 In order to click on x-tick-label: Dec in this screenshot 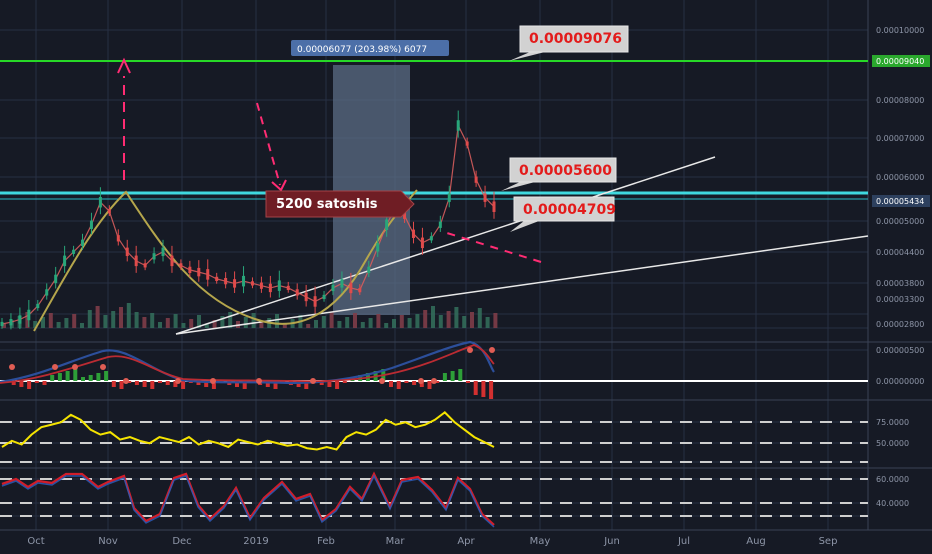, I will do `click(181, 541)`.